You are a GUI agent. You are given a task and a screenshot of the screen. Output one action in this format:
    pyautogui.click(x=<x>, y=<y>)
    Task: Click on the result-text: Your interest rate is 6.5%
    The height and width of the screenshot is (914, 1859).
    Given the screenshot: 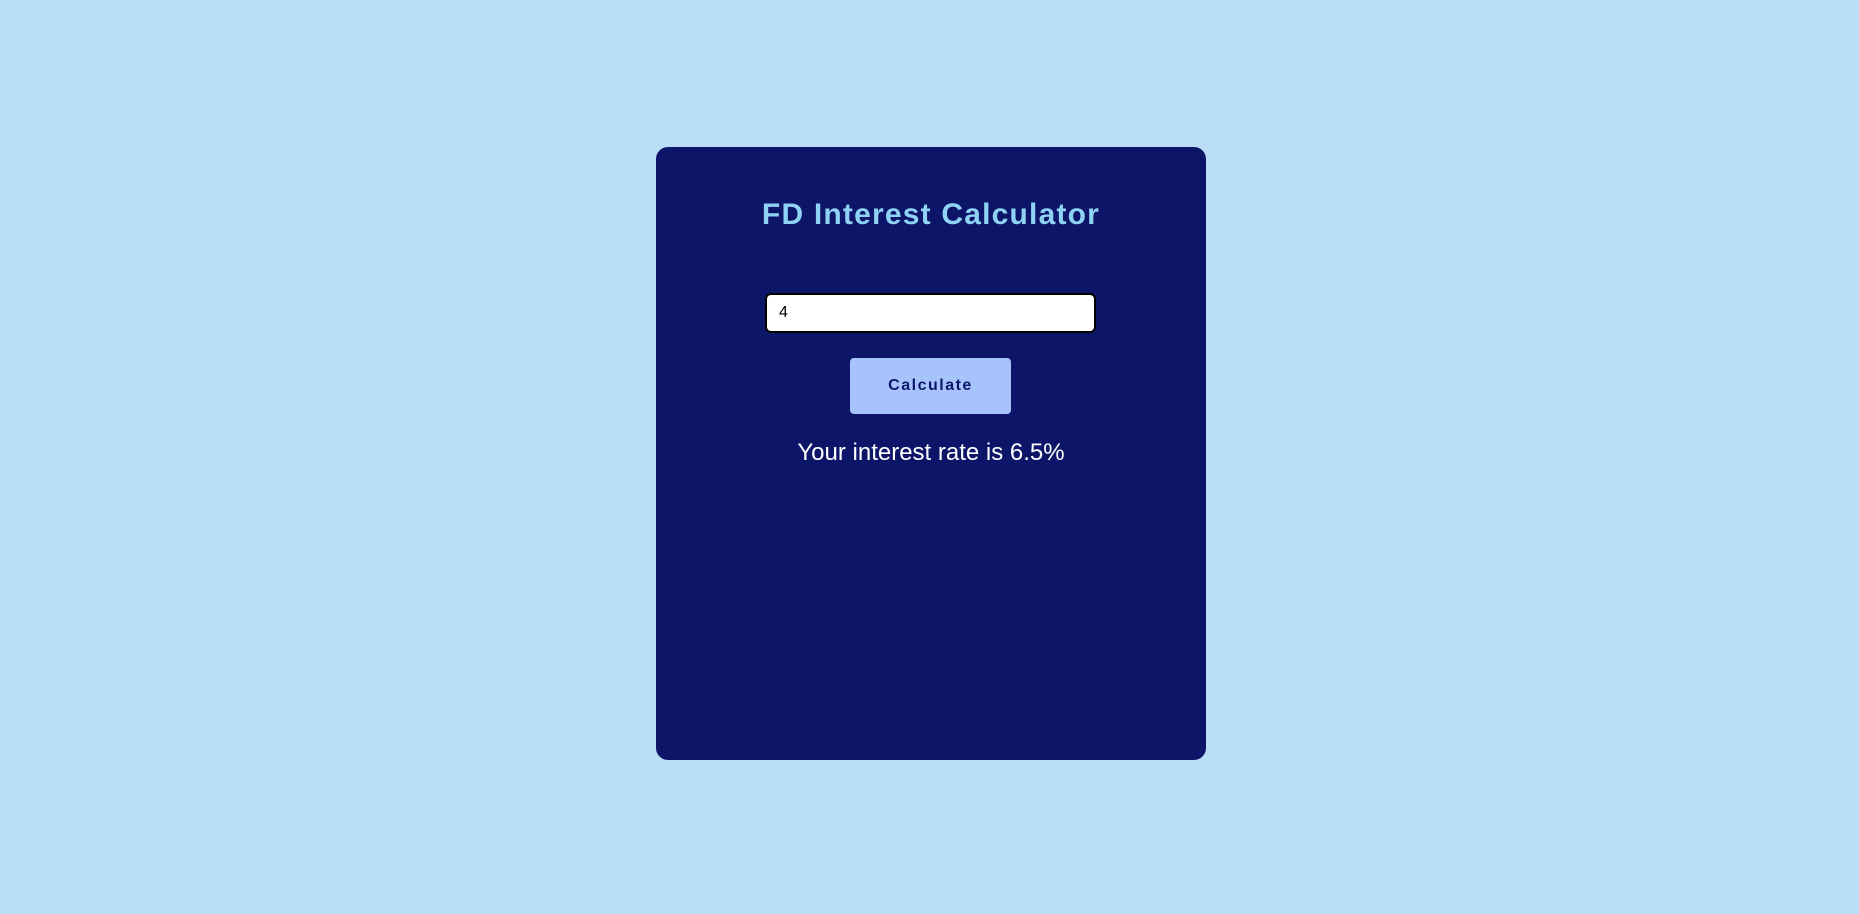 What is the action you would take?
    pyautogui.click(x=931, y=452)
    